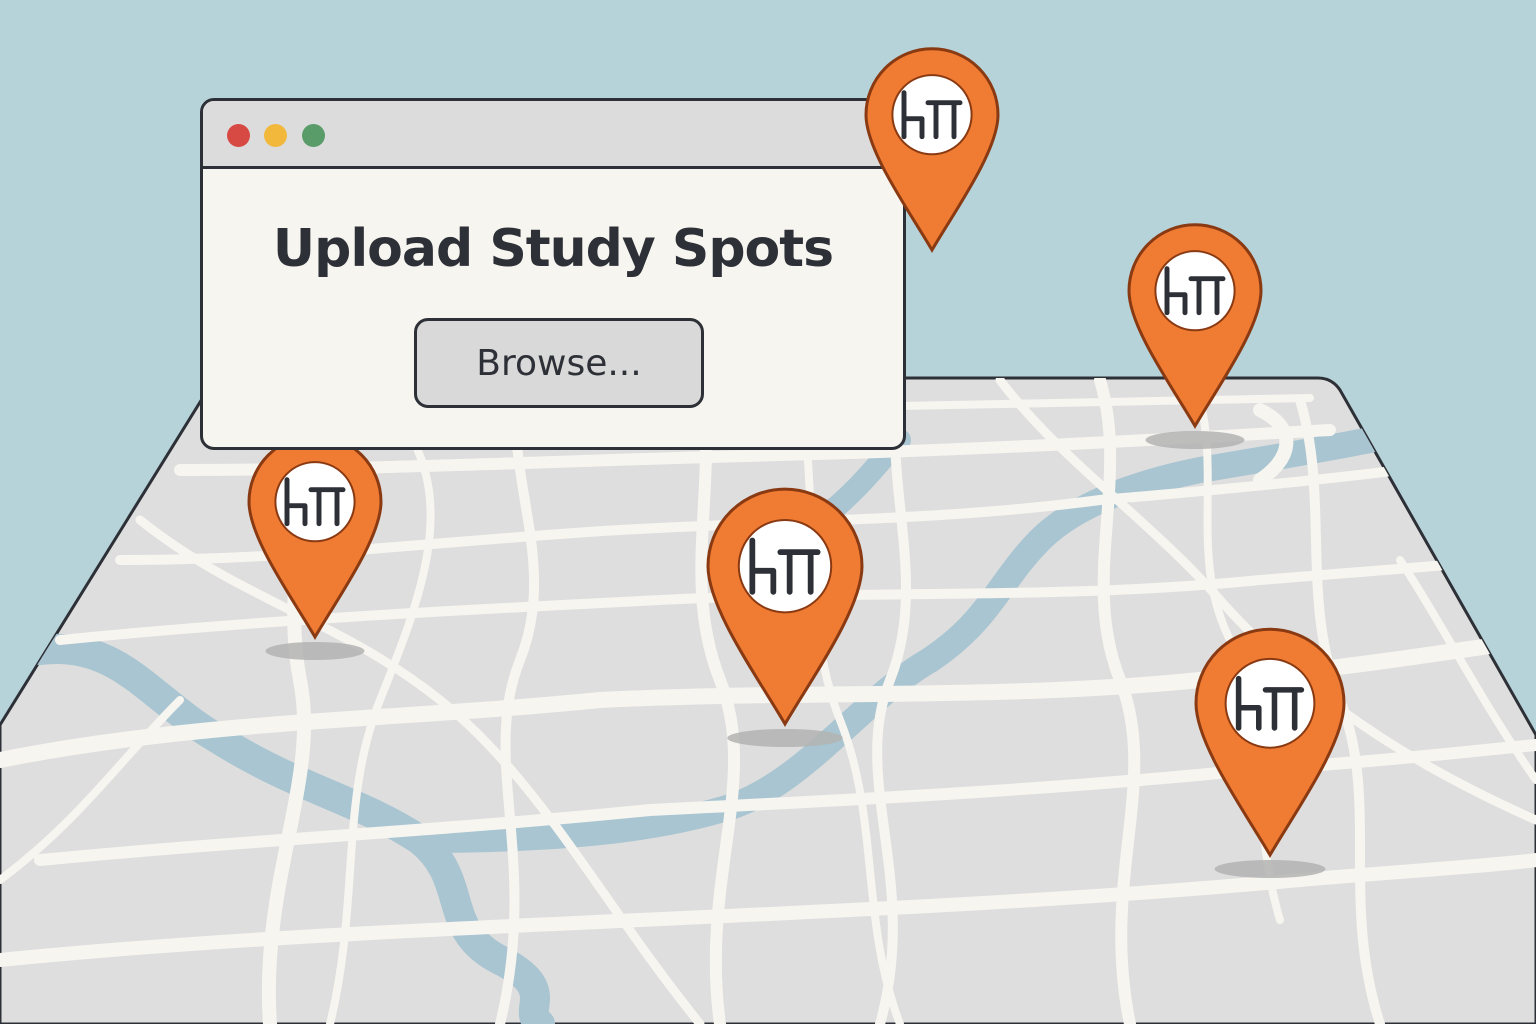 The image size is (1536, 1024). I want to click on dialog-title: Upload Study Spots, so click(553, 249).